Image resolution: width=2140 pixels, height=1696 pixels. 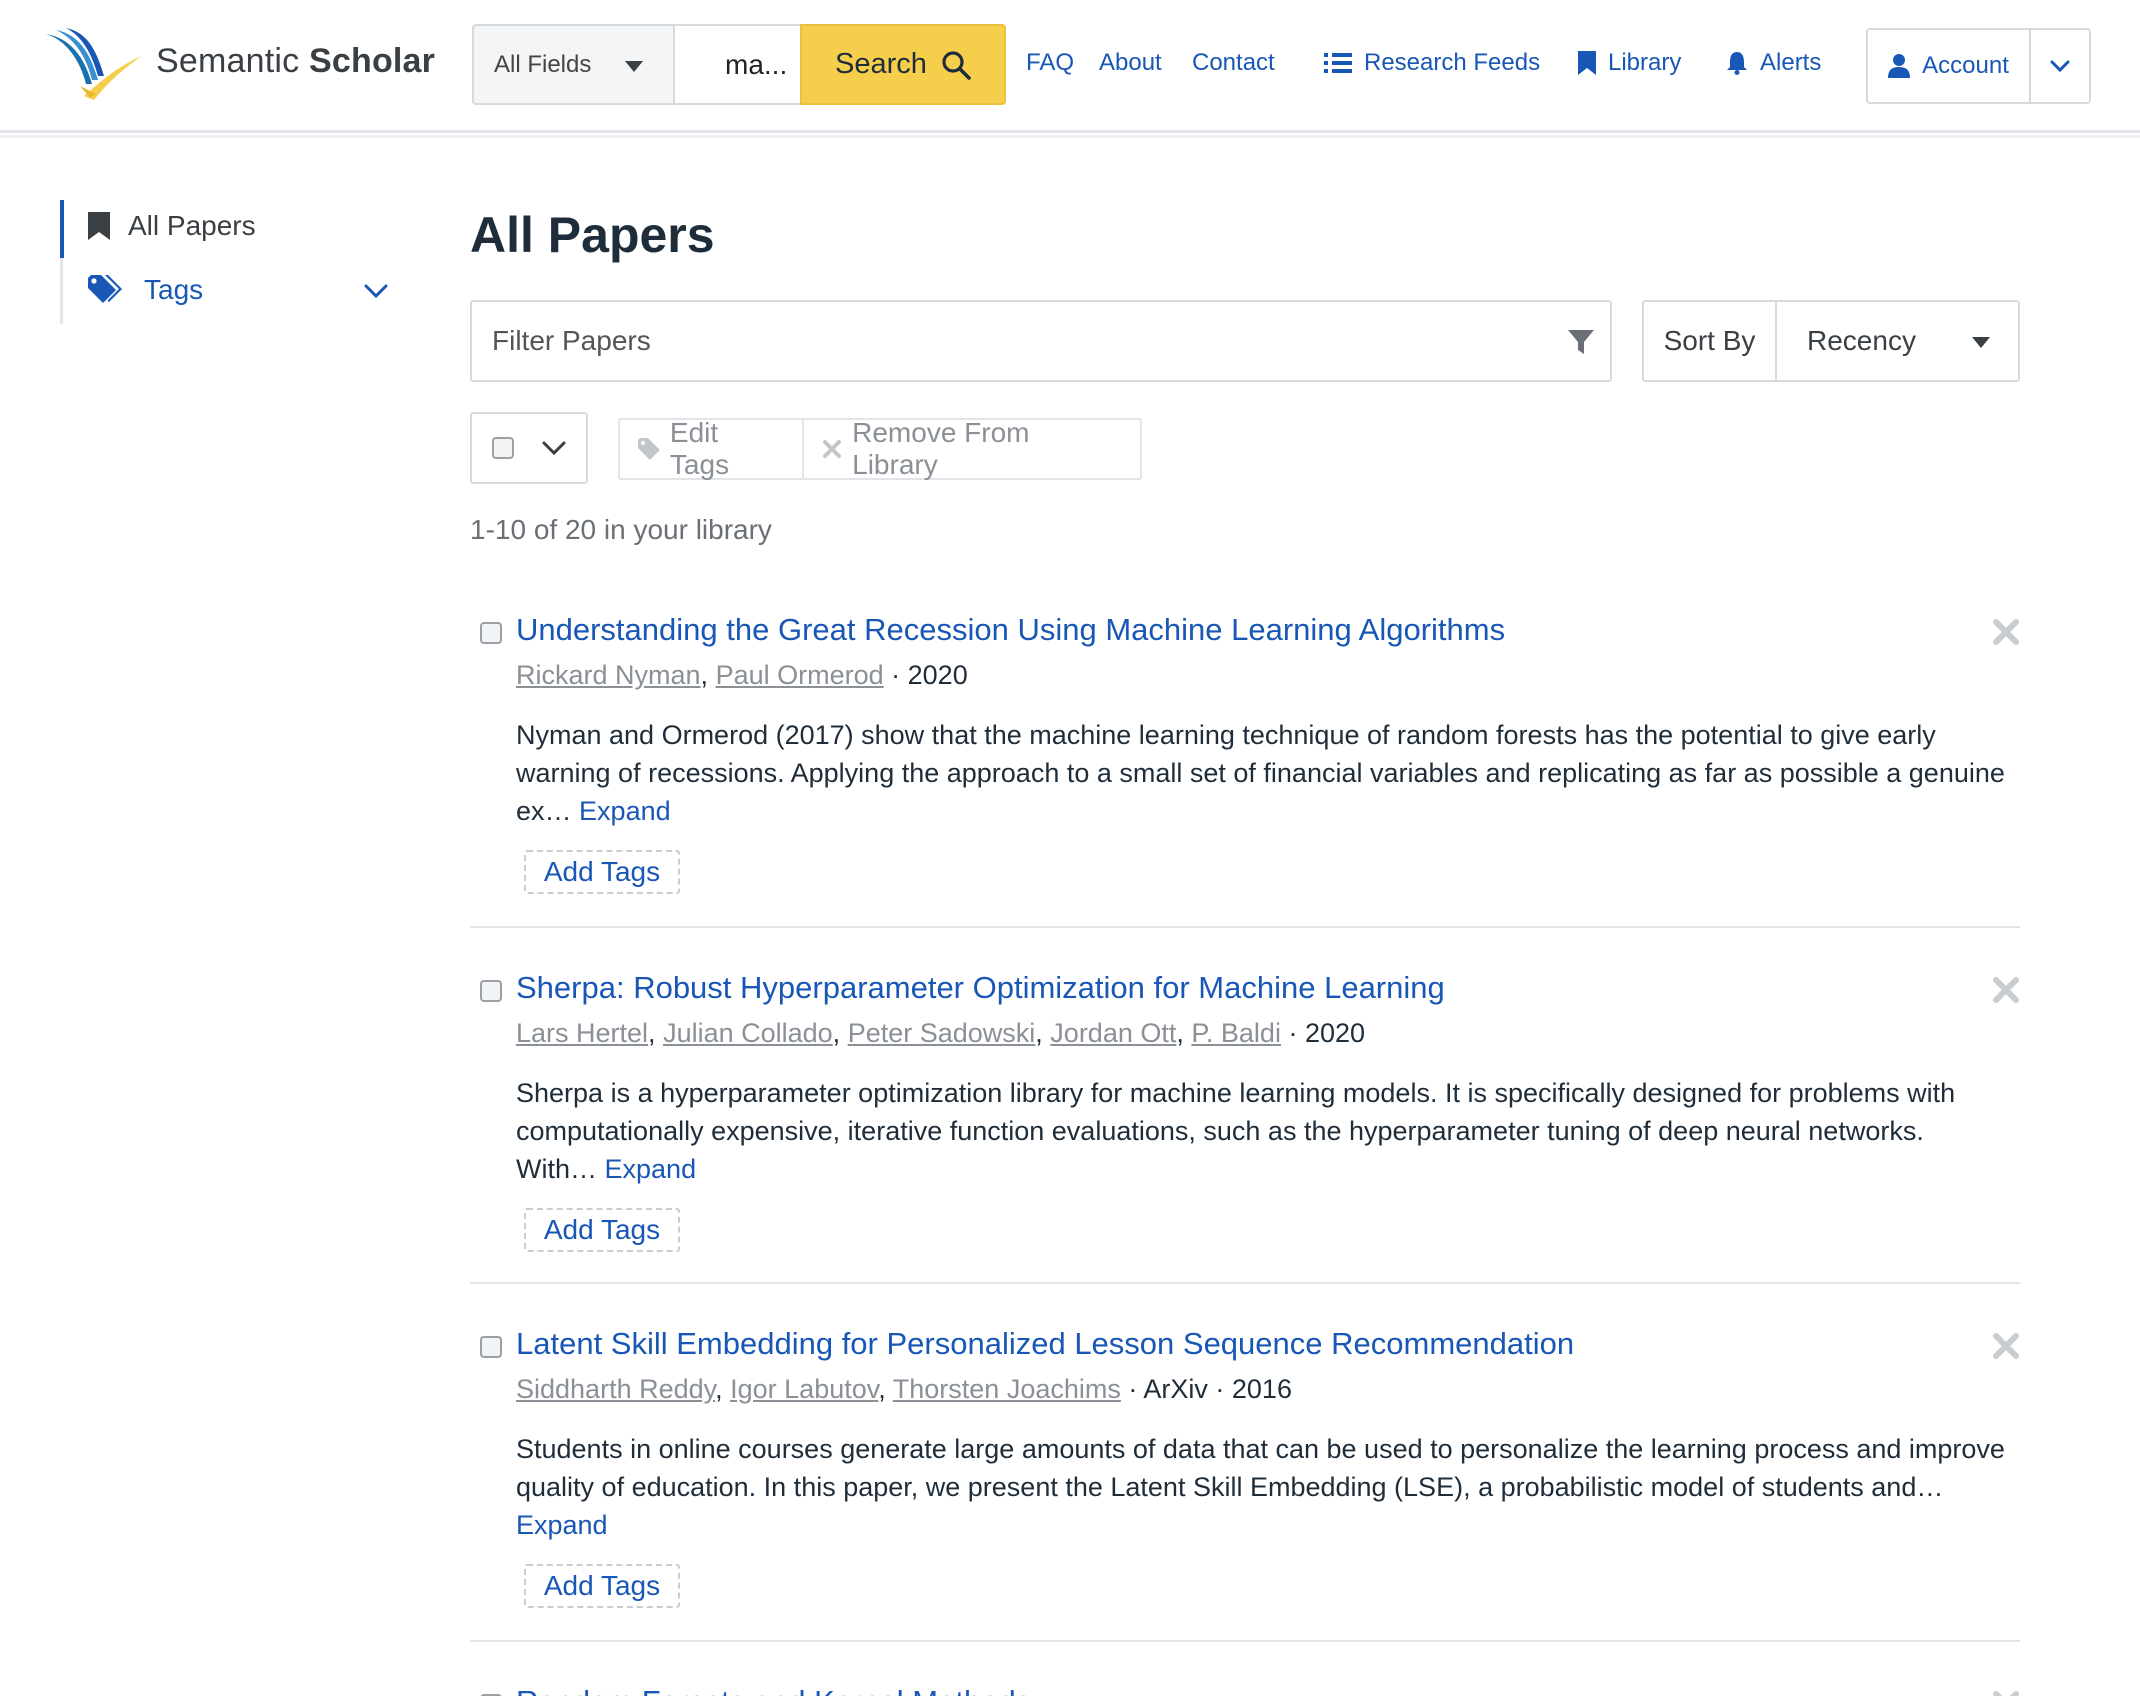 I want to click on search-icon, so click(x=956, y=65).